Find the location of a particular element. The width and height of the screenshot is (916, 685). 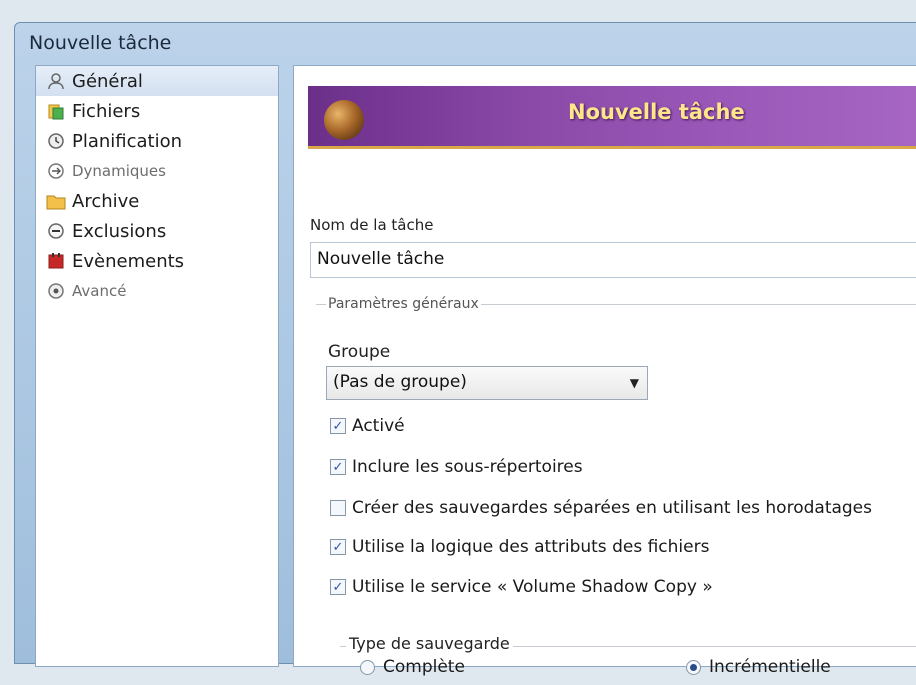

empty-checkbox is located at coordinates (338, 508).